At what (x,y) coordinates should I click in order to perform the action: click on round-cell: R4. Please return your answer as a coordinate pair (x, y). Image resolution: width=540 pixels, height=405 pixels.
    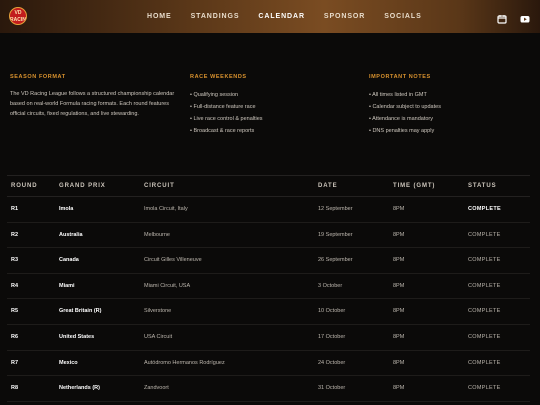
    Looking at the image, I should click on (15, 285).